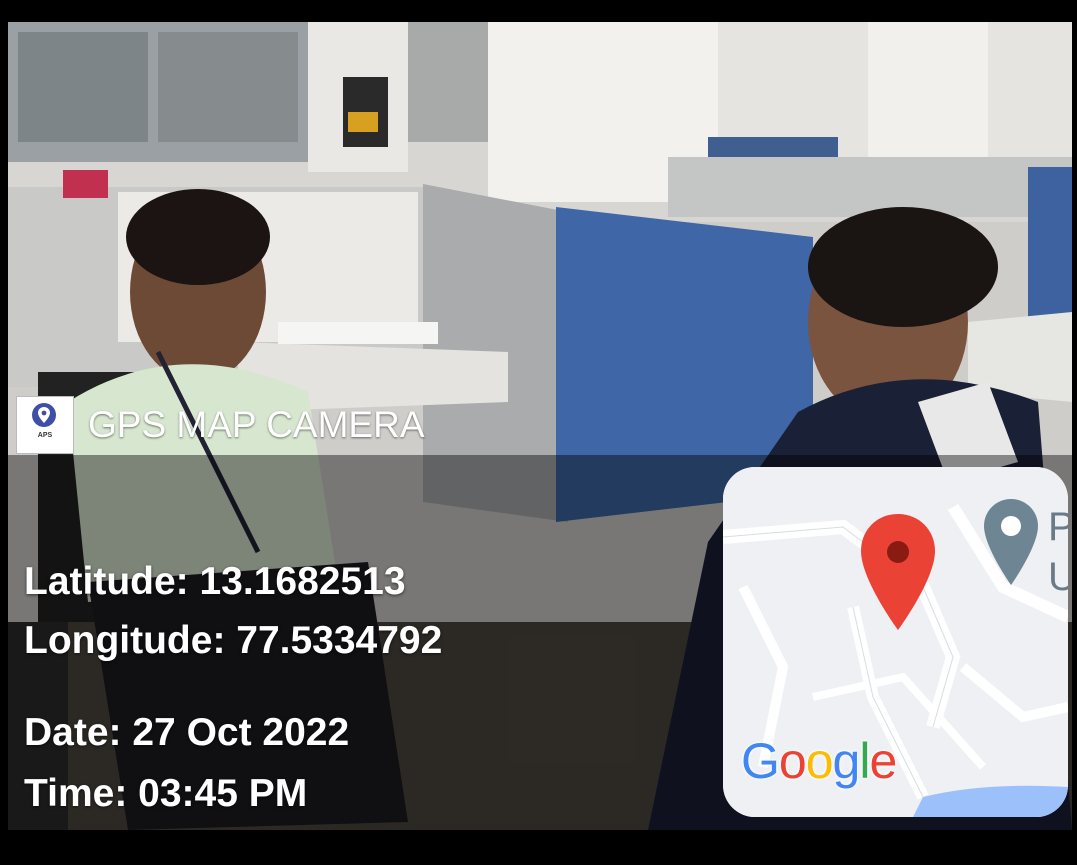 Image resolution: width=1077 pixels, height=865 pixels. Describe the element at coordinates (44, 415) in the screenshot. I see `location-pin-icon` at that location.